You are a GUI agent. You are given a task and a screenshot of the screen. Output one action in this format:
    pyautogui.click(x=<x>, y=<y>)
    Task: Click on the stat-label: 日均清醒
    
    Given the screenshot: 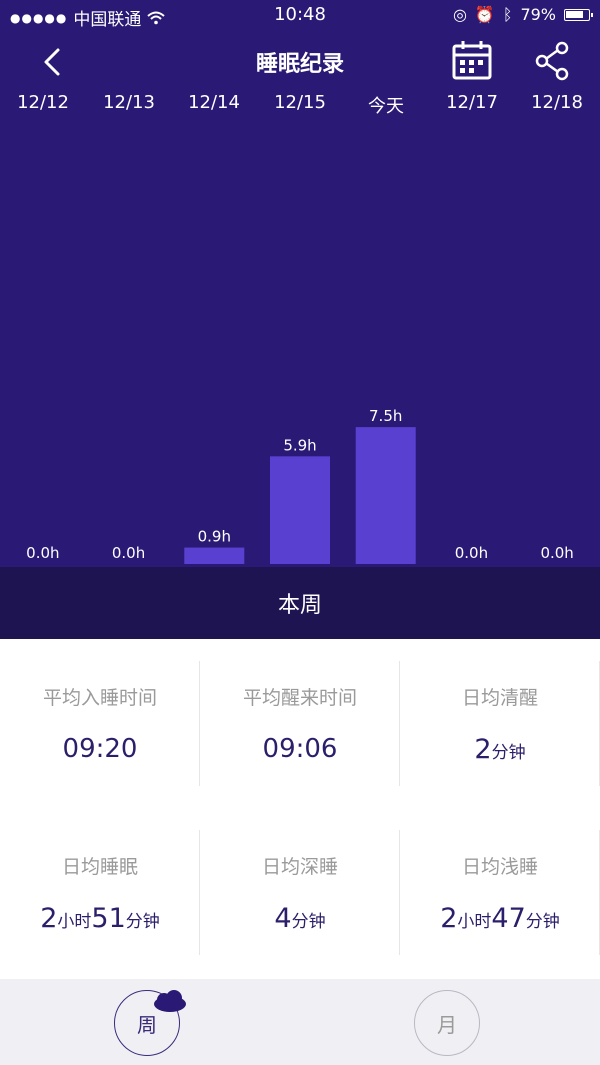 What is the action you would take?
    pyautogui.click(x=499, y=698)
    